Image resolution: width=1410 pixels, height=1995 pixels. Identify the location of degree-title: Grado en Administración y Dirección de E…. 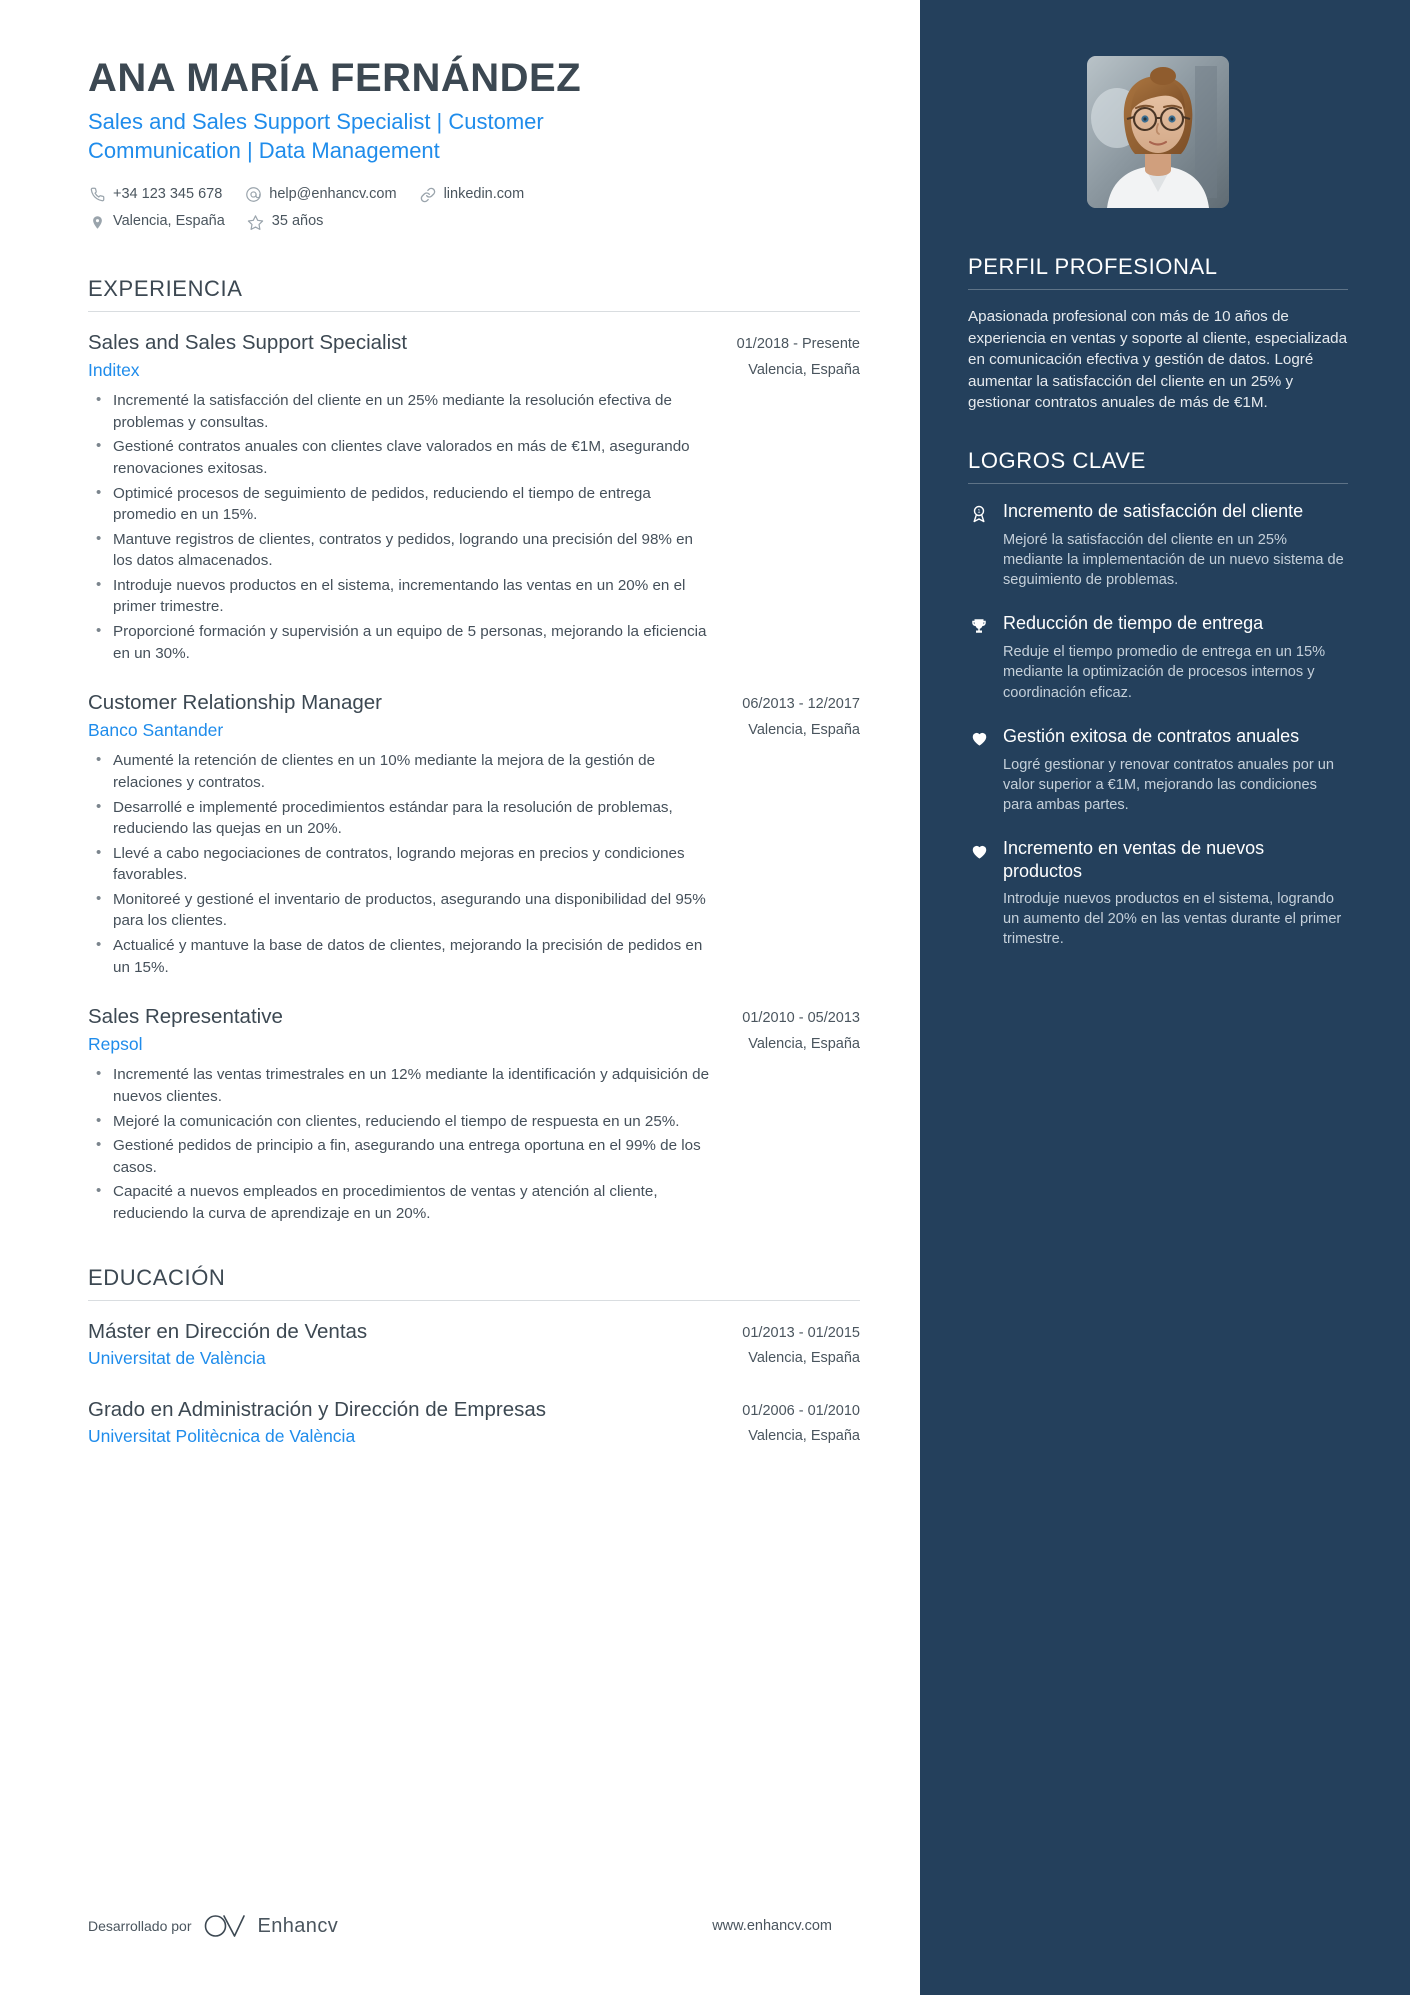
(317, 1409).